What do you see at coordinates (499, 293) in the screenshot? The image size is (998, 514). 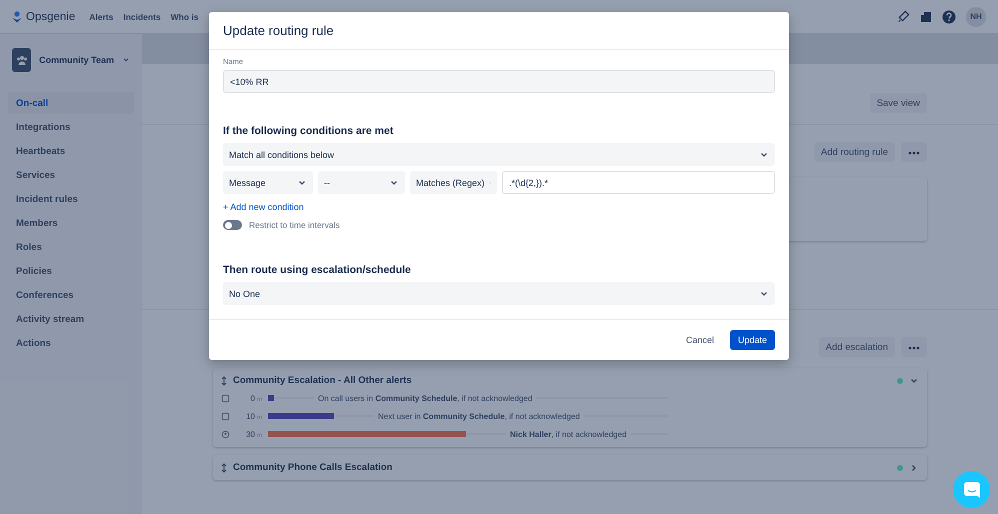 I see `route-select: No One` at bounding box center [499, 293].